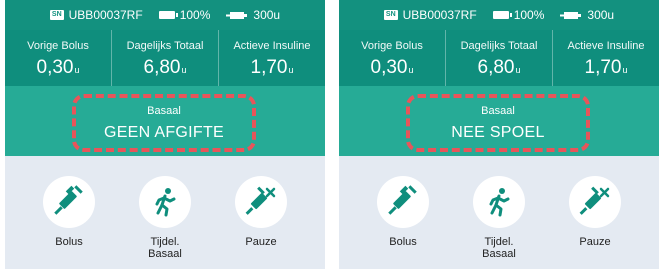 The height and width of the screenshot is (269, 664). I want to click on basal-panel: Basaal GEEN AFGIFTE, so click(165, 121).